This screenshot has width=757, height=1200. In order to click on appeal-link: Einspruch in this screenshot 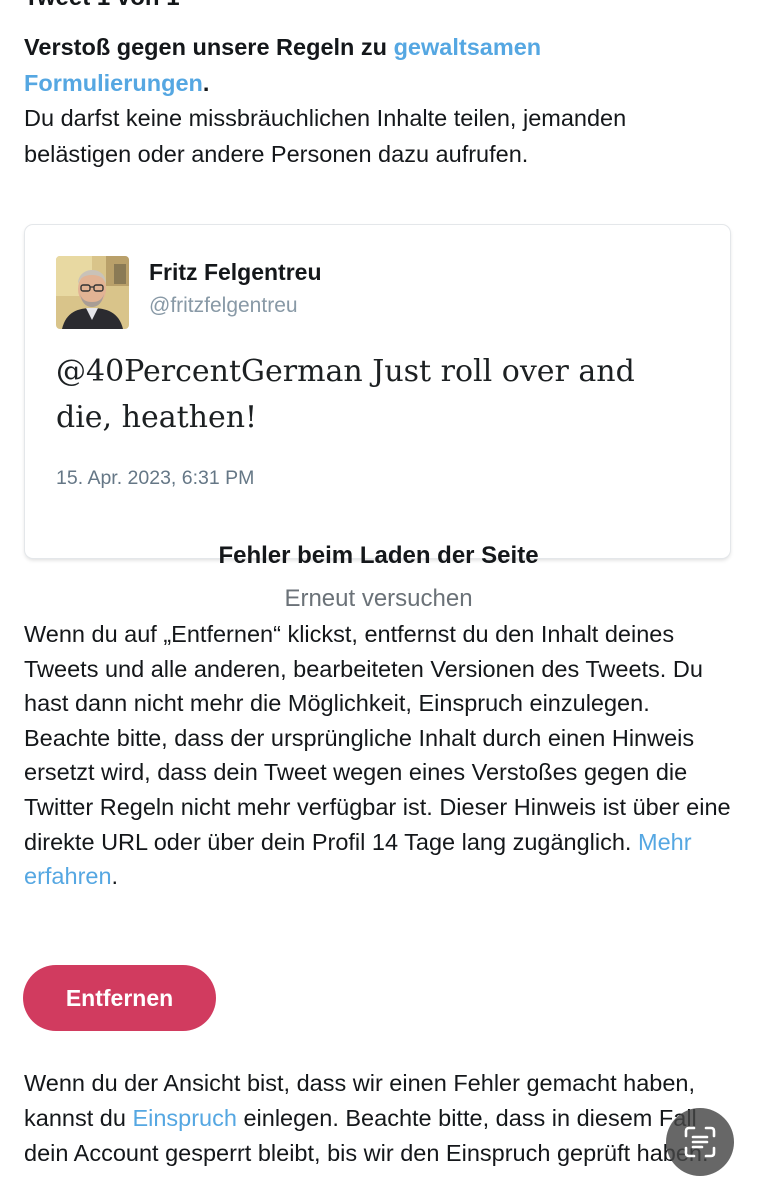, I will do `click(184, 1118)`.